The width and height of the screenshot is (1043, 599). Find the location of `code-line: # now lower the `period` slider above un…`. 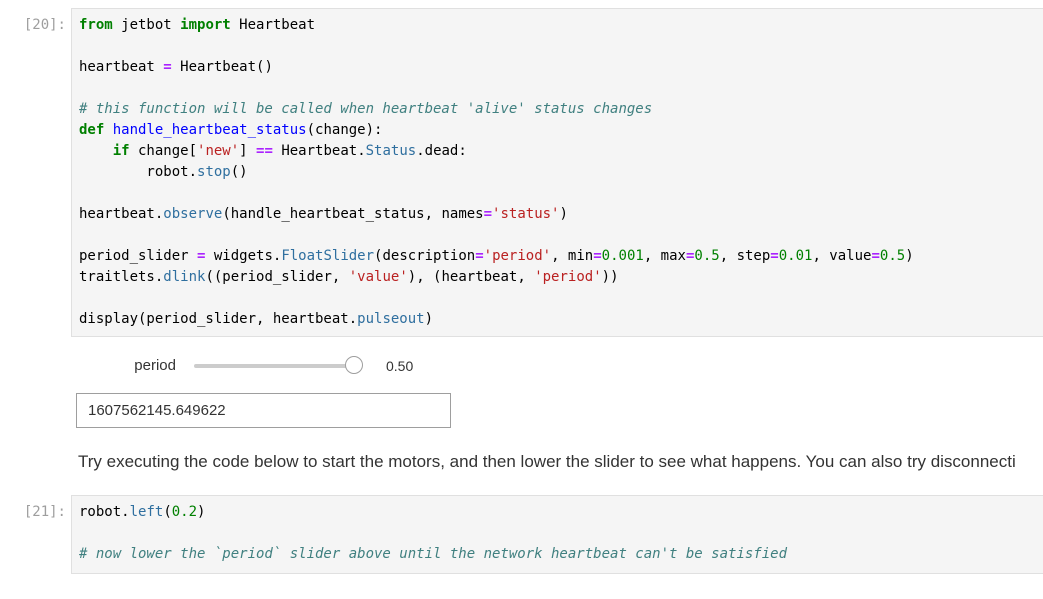

code-line: # now lower the `period` slider above un… is located at coordinates (561, 554).